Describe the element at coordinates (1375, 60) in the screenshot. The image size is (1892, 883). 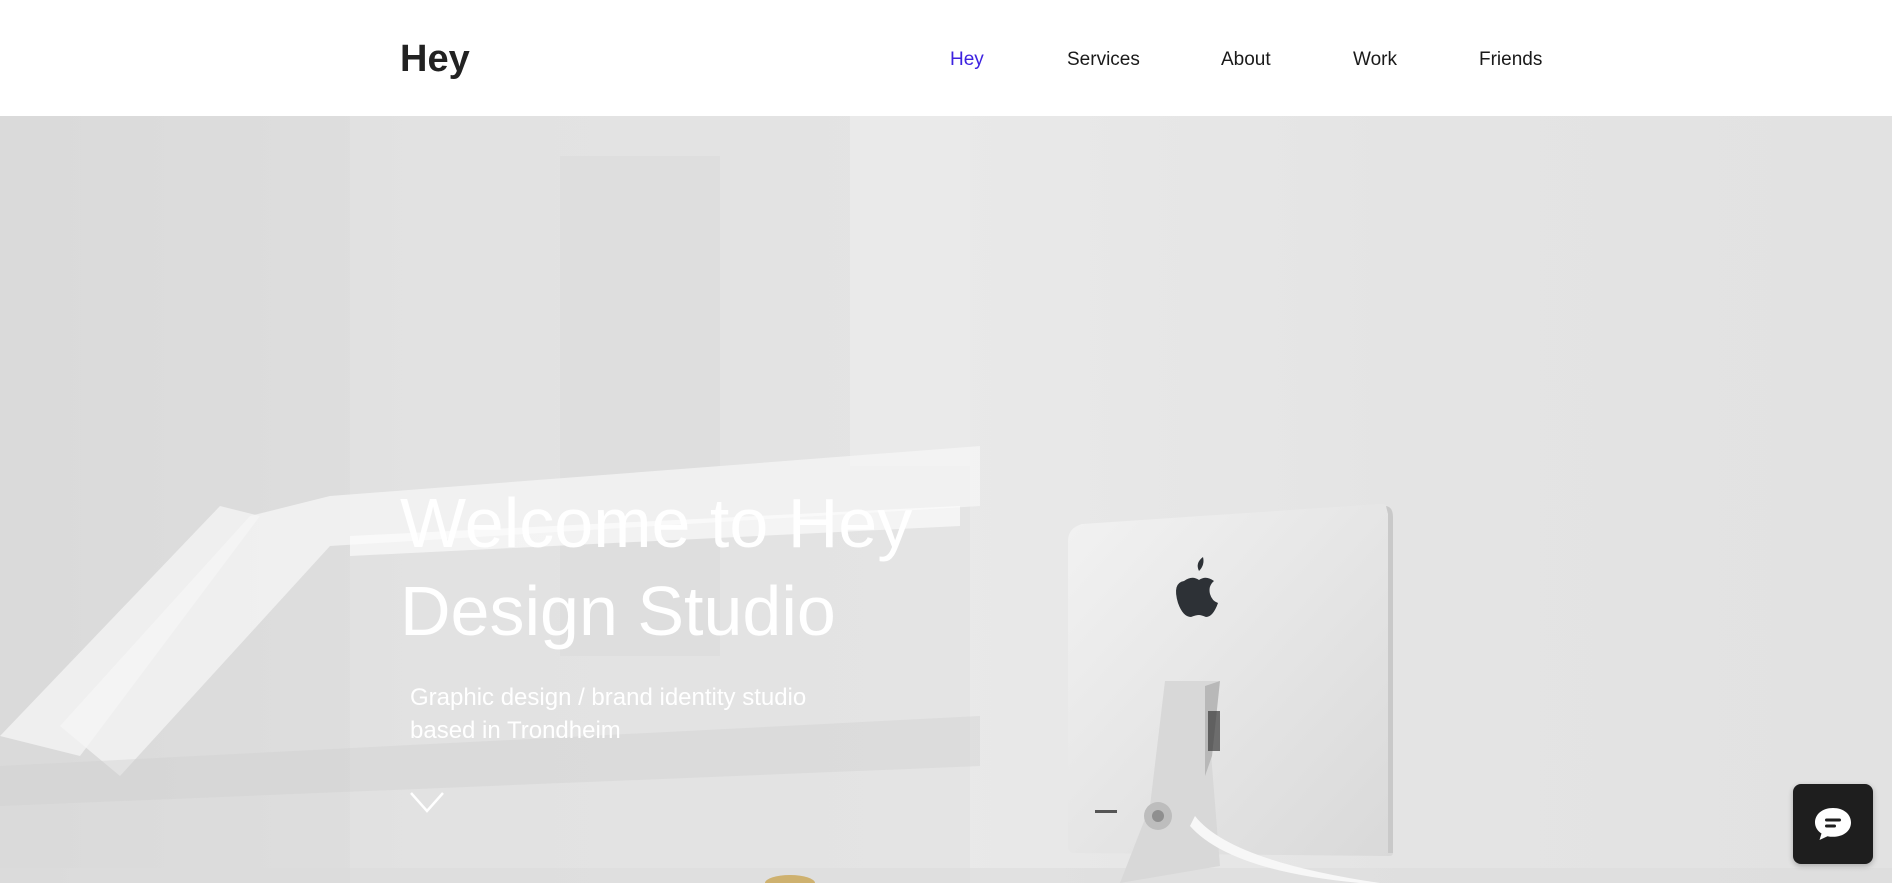
I see `nav-item-work: Work` at that location.